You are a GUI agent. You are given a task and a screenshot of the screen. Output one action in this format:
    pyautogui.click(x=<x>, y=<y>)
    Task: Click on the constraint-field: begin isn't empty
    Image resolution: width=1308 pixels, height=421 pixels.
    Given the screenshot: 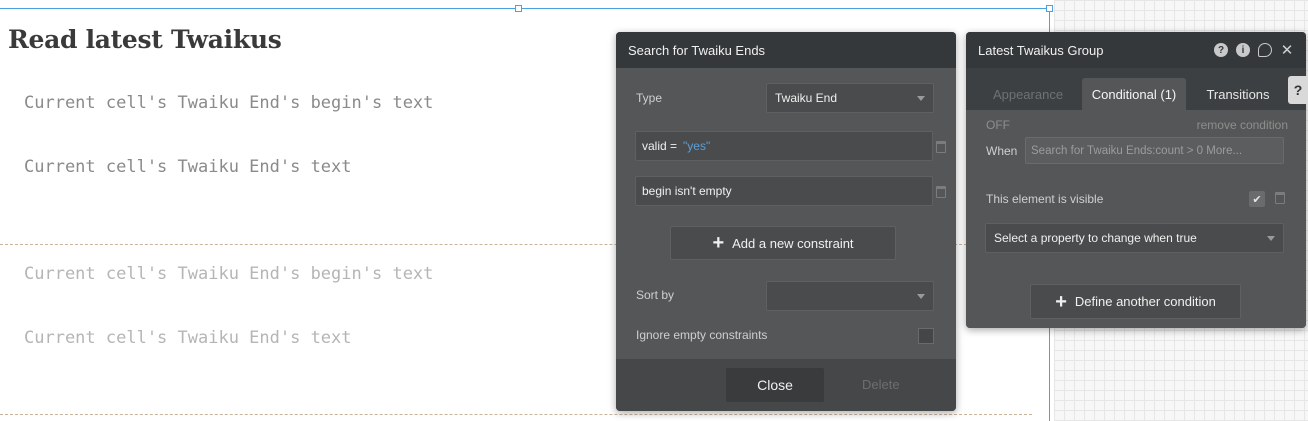 What is the action you would take?
    pyautogui.click(x=687, y=191)
    